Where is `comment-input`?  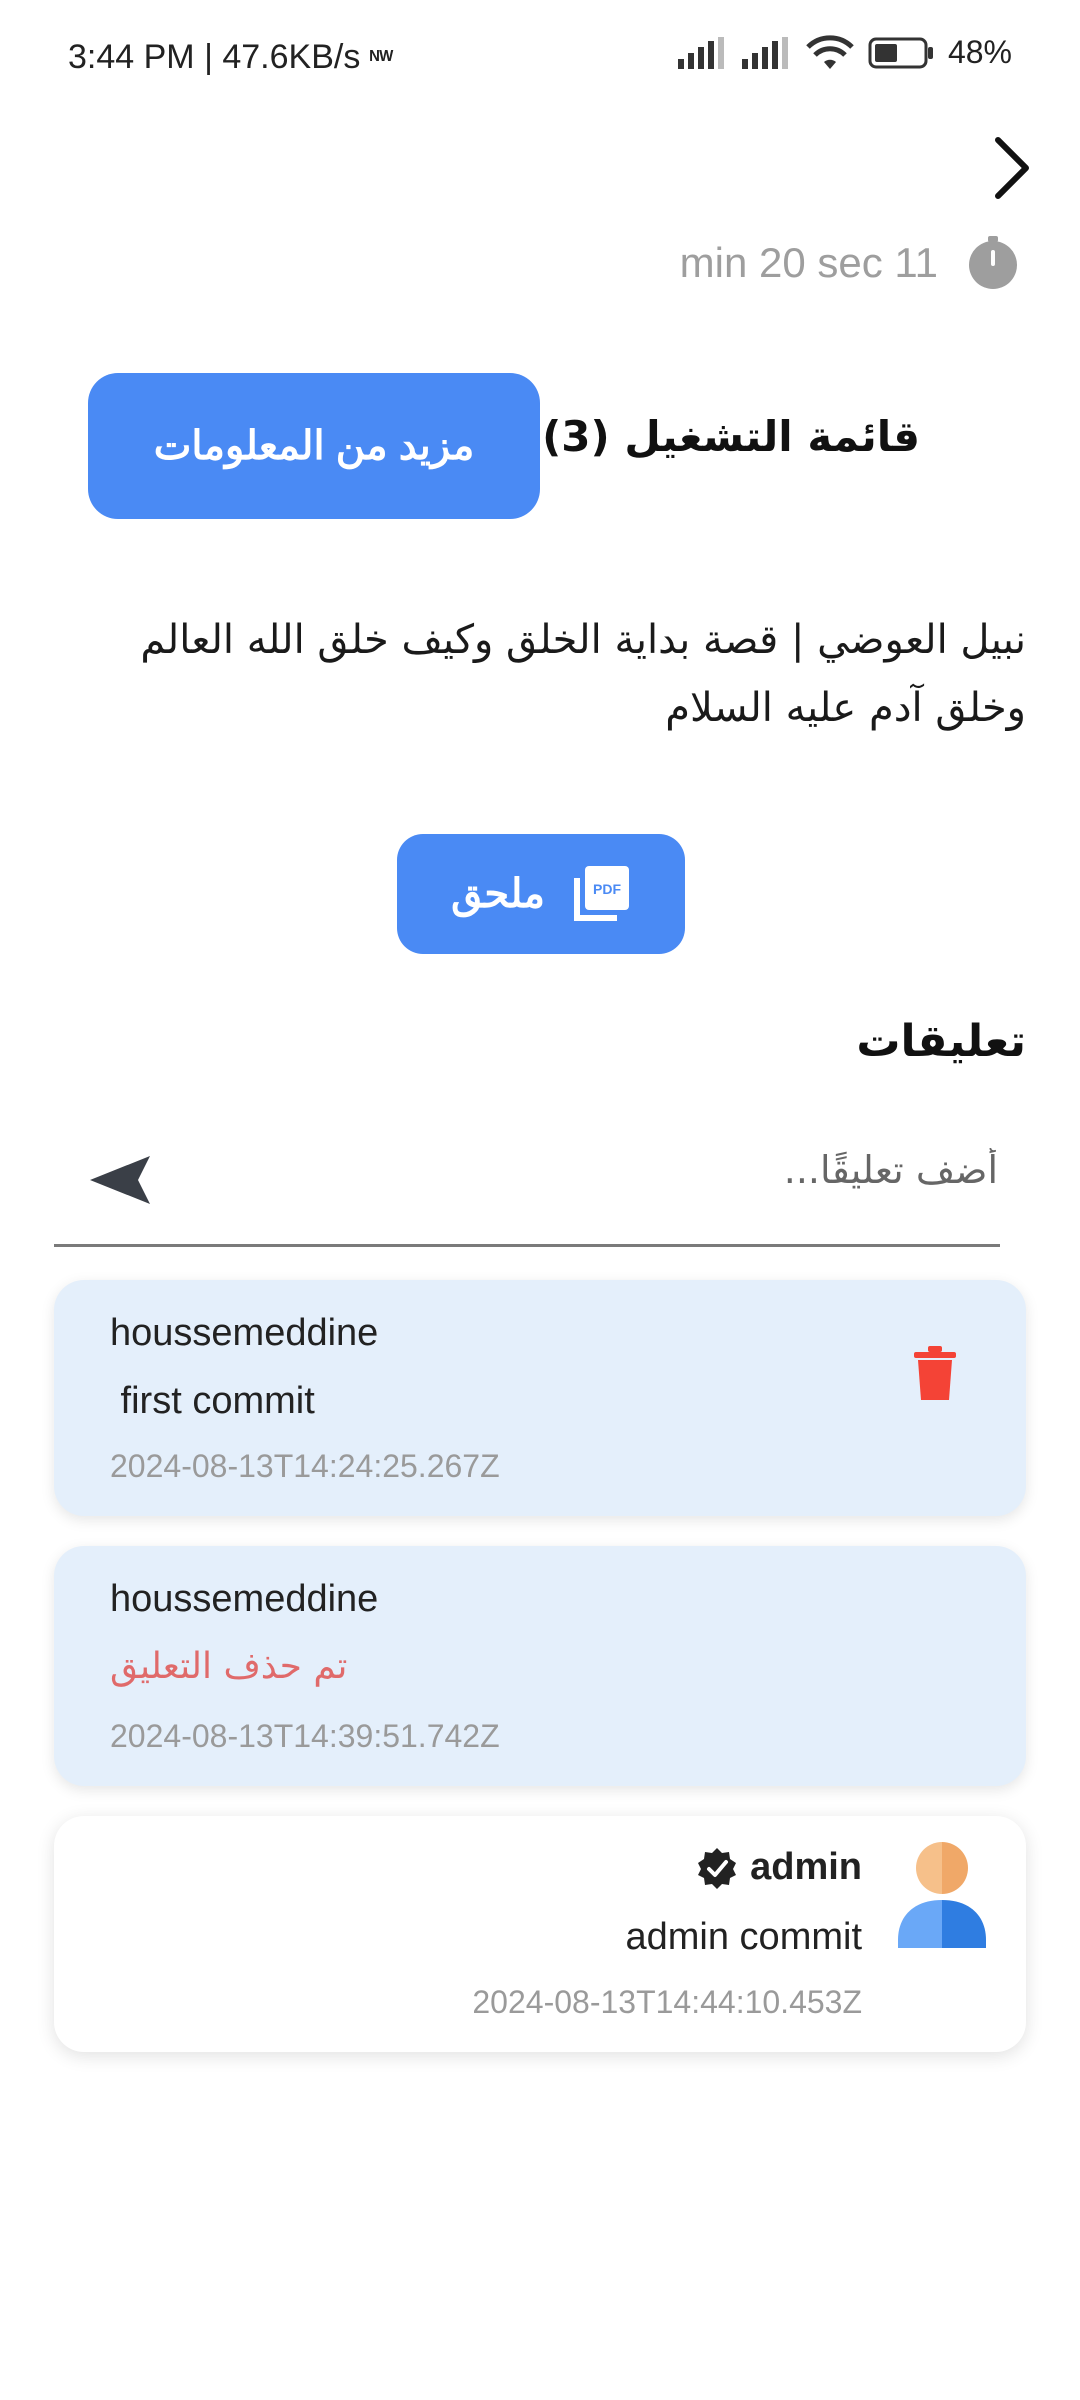
comment-input is located at coordinates (555, 1170).